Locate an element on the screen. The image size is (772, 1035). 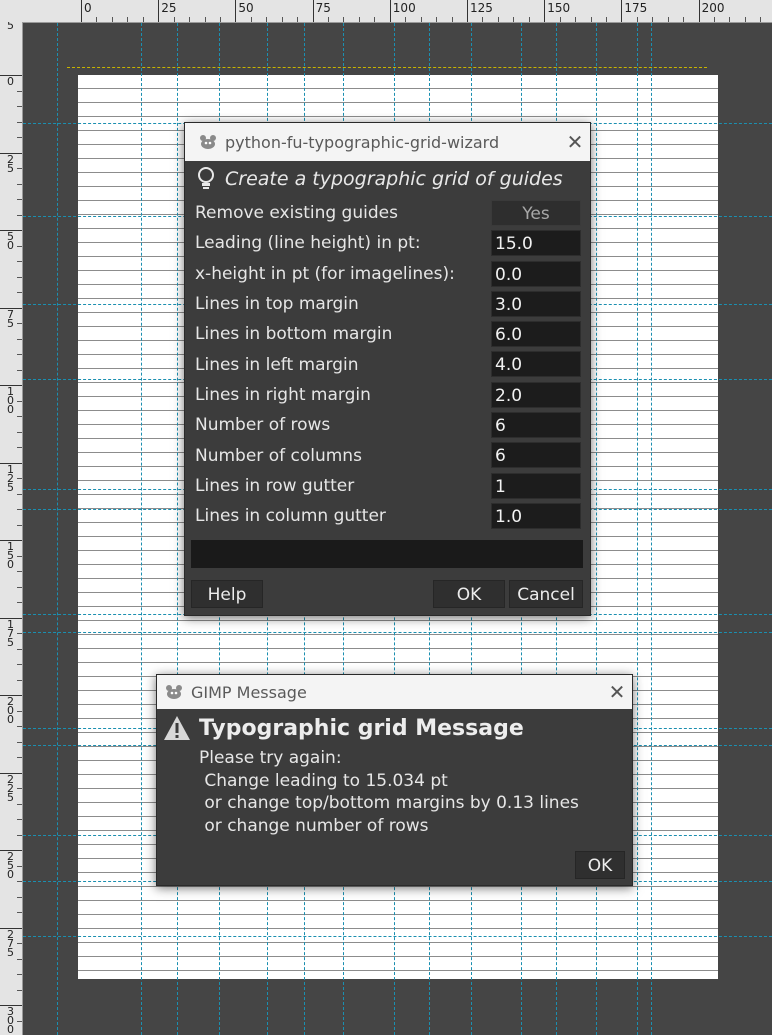
ruler-tick: 275 is located at coordinates (11, 942).